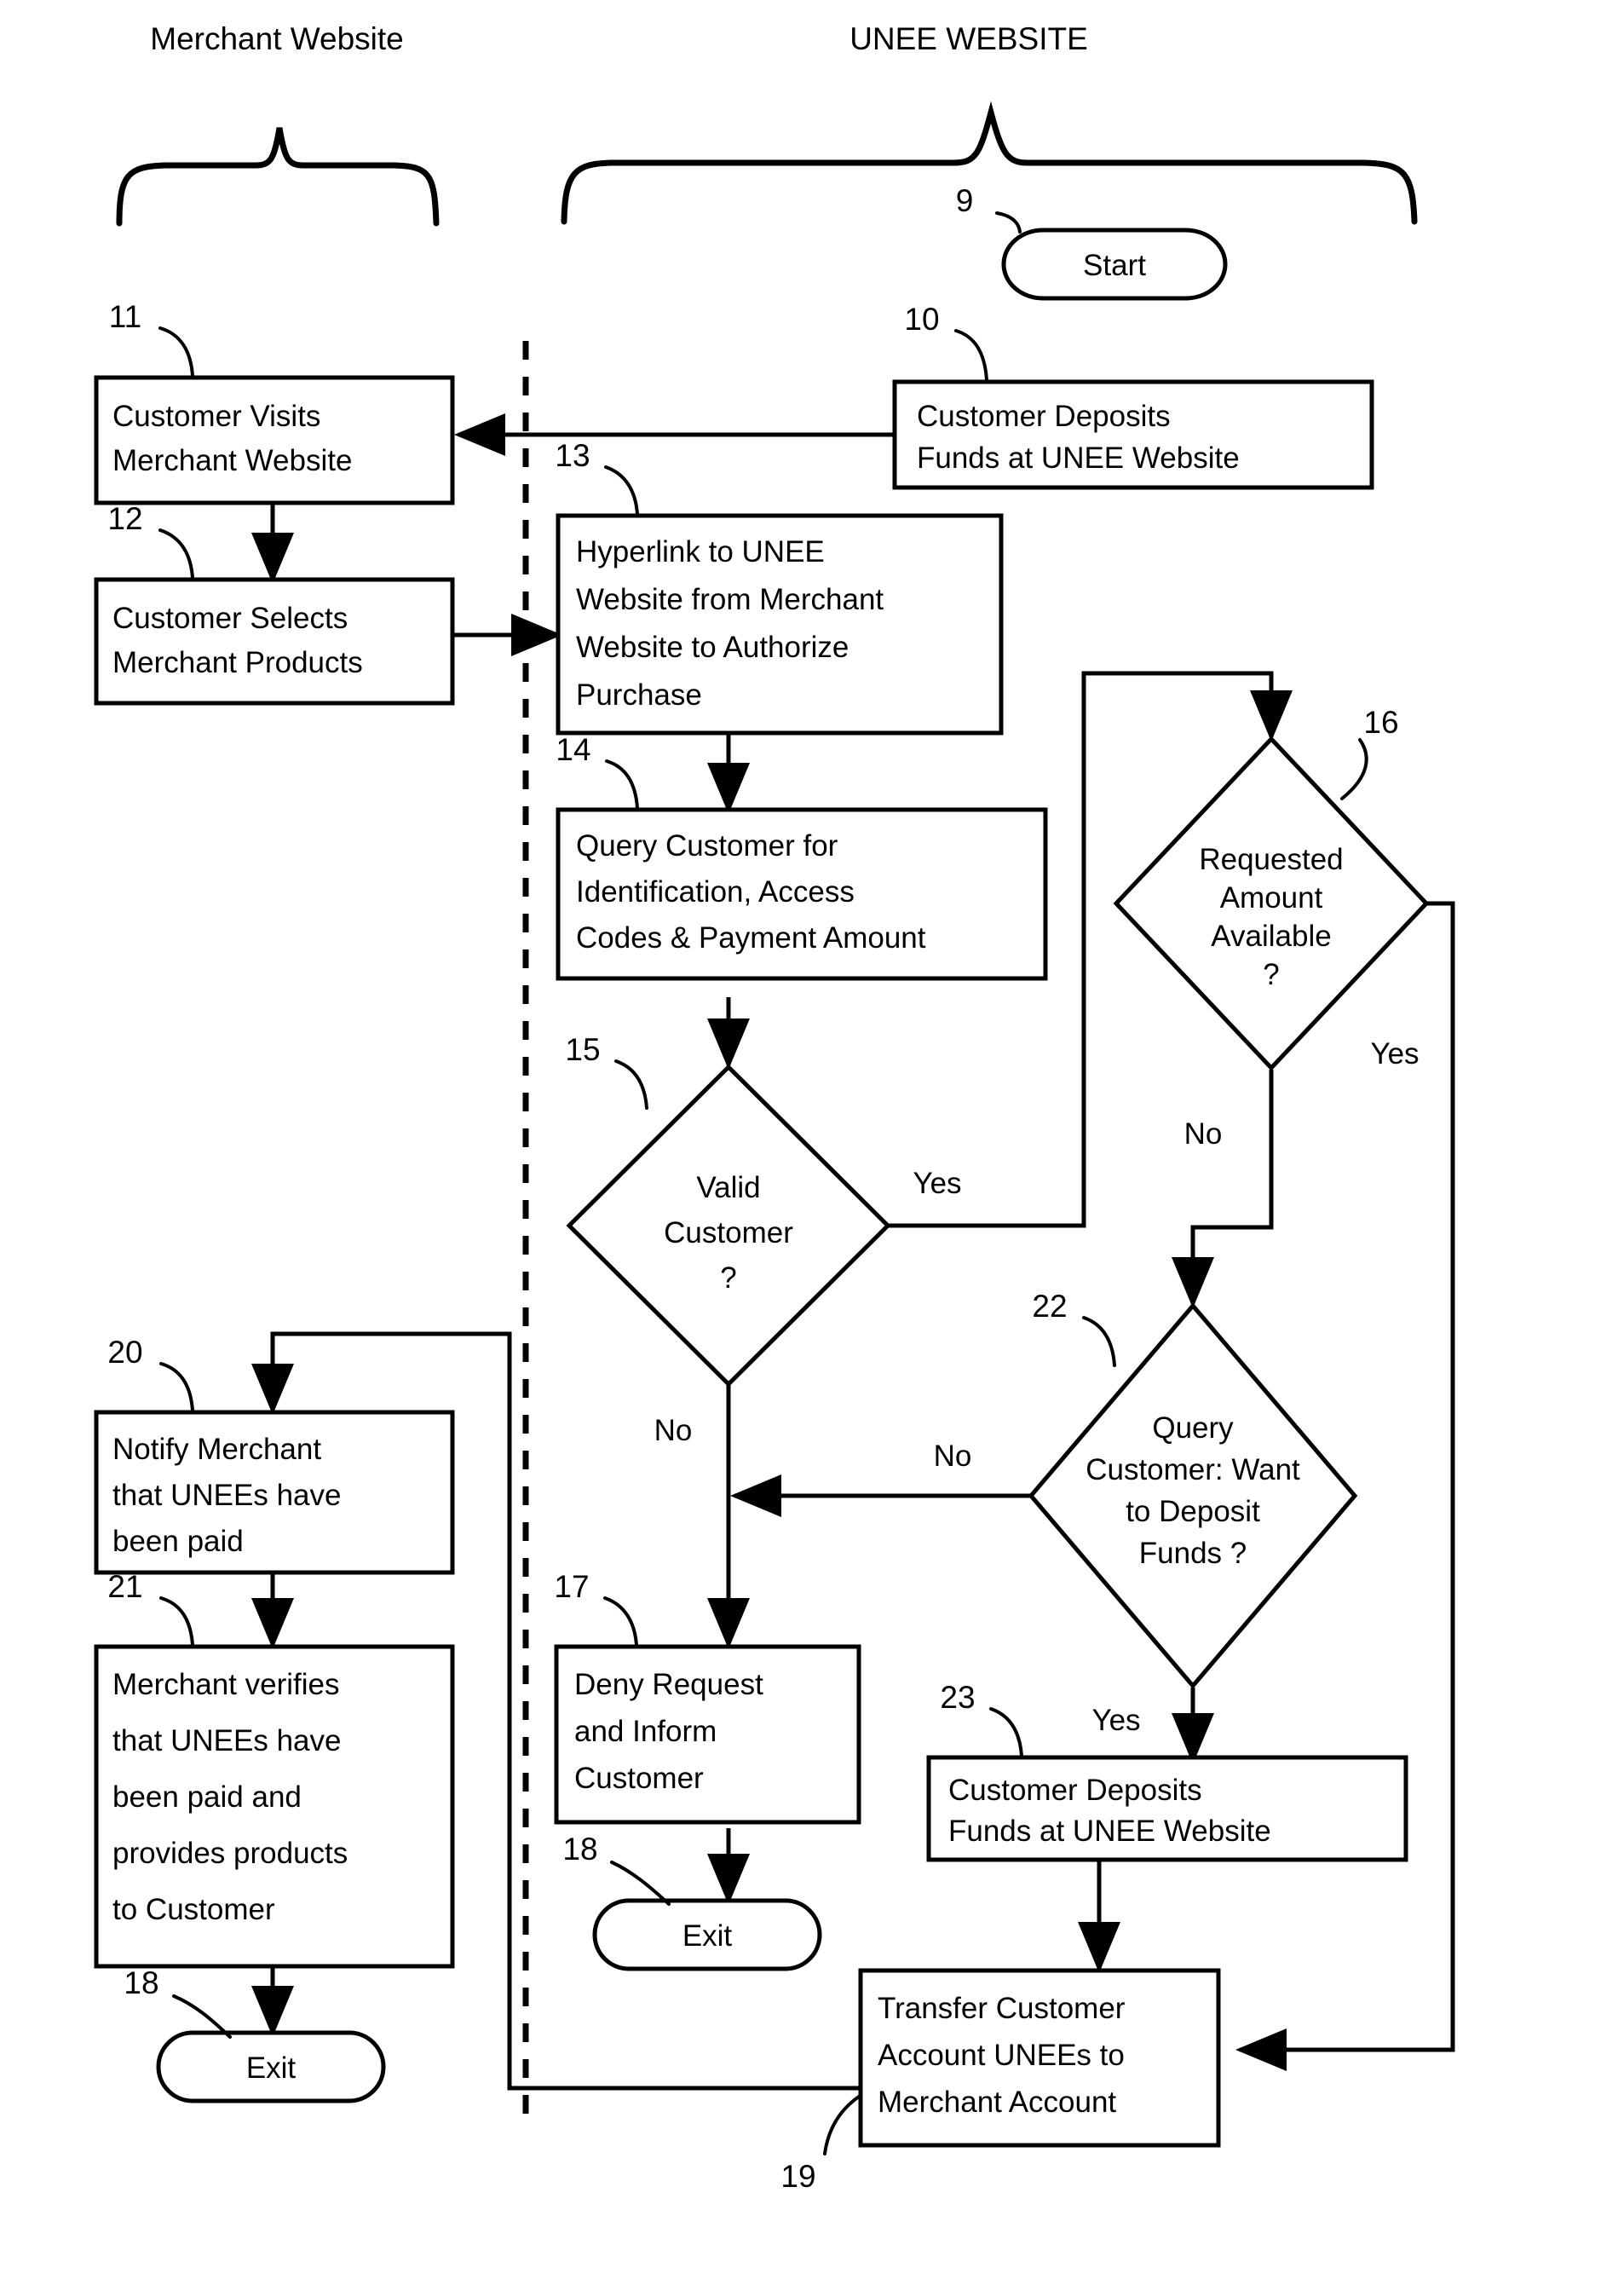 The width and height of the screenshot is (1624, 2285). What do you see at coordinates (1002, 2009) in the screenshot?
I see `node-19-line1: Transfer Customer` at bounding box center [1002, 2009].